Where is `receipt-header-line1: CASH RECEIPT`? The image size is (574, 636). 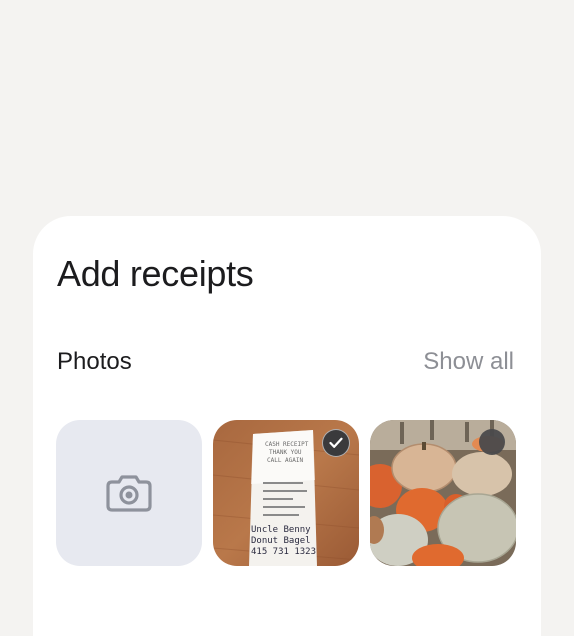 receipt-header-line1: CASH RECEIPT is located at coordinates (287, 444).